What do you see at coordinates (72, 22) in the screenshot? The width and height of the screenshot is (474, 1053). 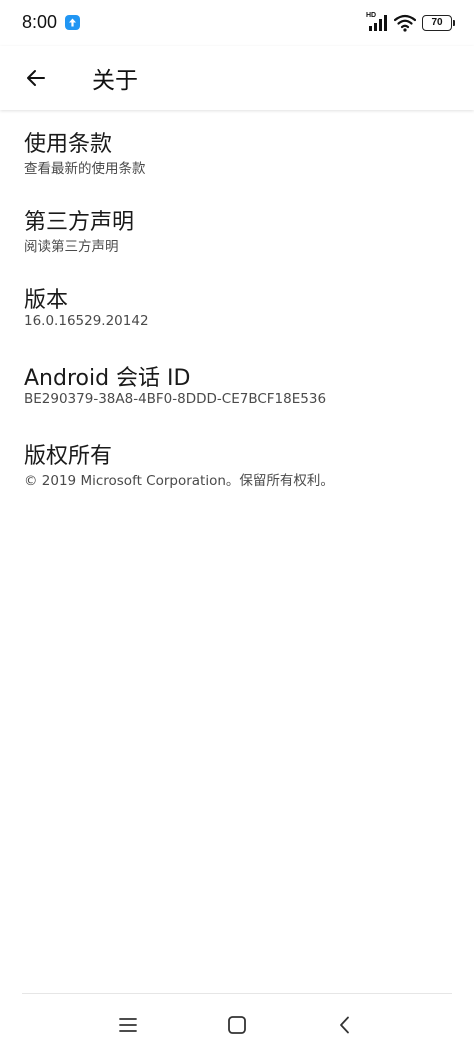 I see `upload-notification-icon` at bounding box center [72, 22].